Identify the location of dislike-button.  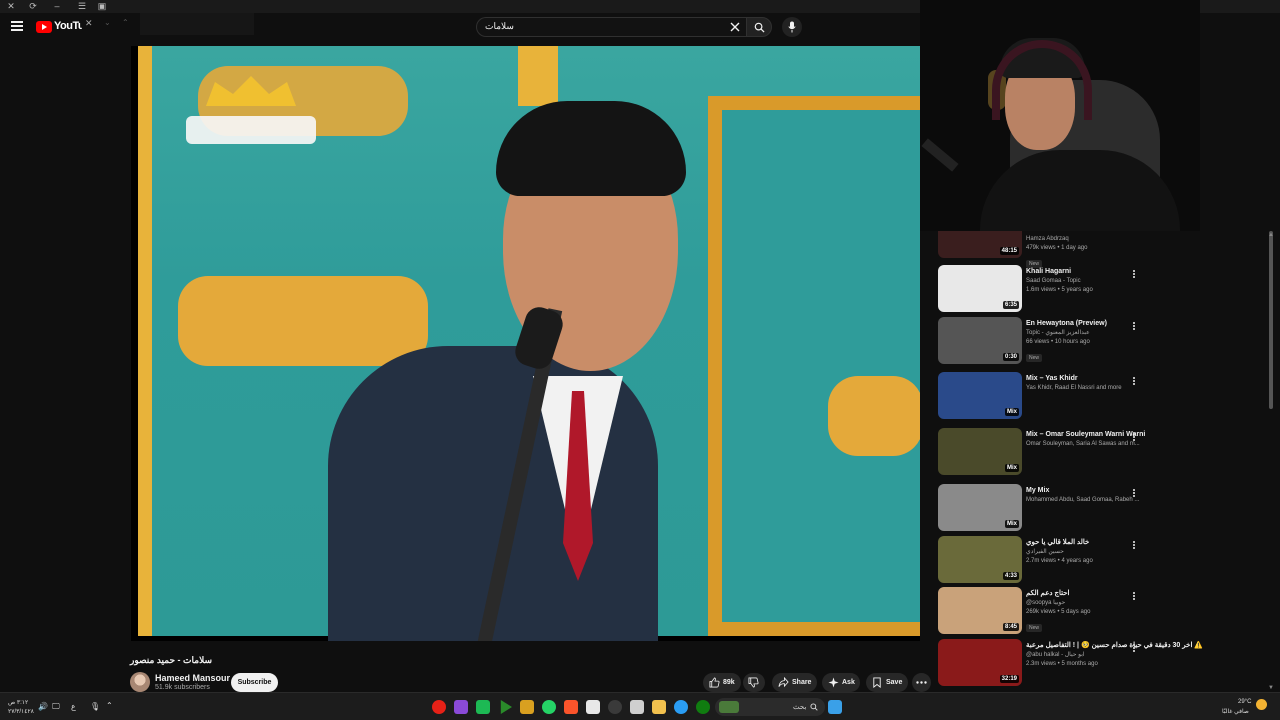
(754, 682).